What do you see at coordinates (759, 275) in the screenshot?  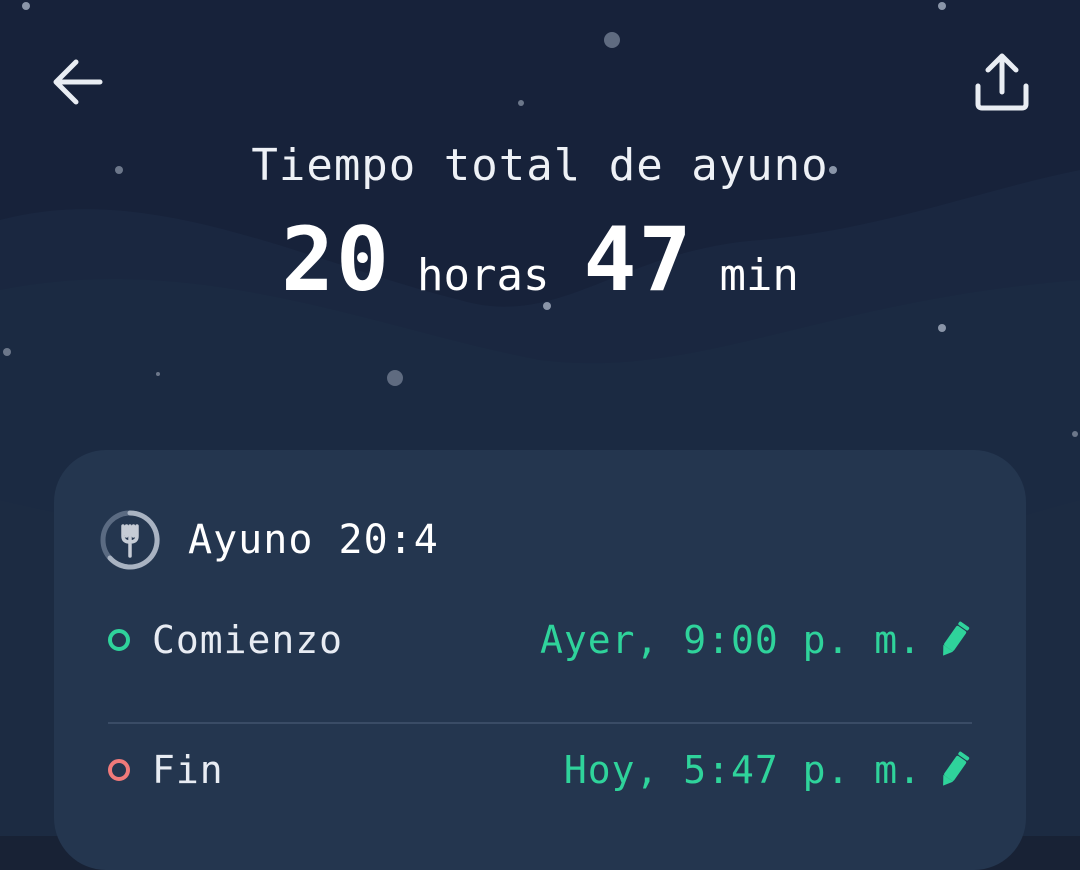 I see `minutes-unit: min` at bounding box center [759, 275].